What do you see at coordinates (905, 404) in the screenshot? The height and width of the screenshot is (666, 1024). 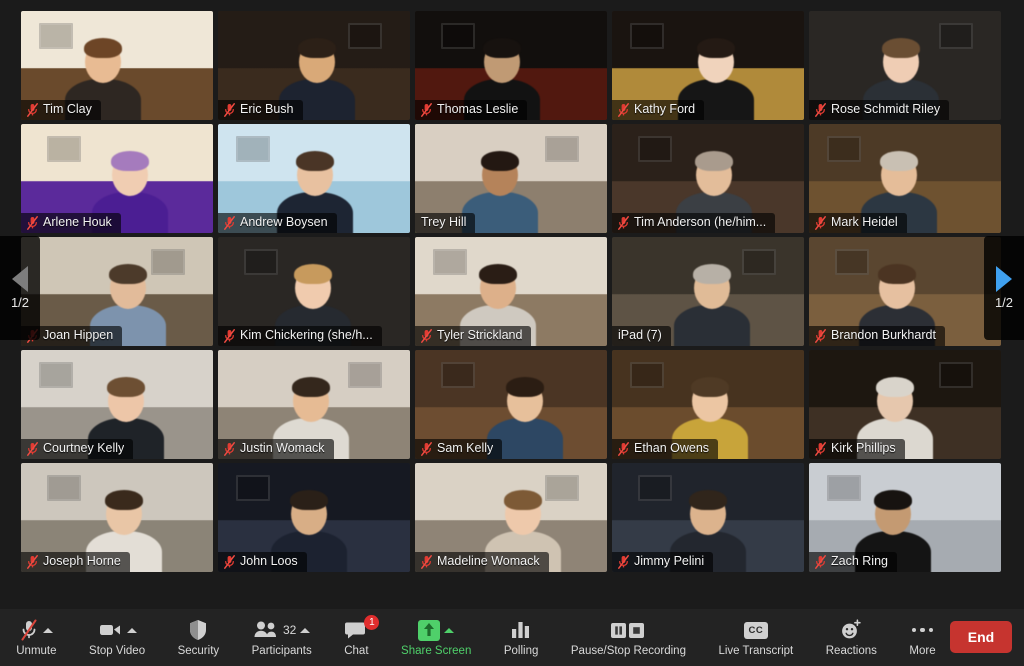 I see `participant-tile: Kirk Phillips` at bounding box center [905, 404].